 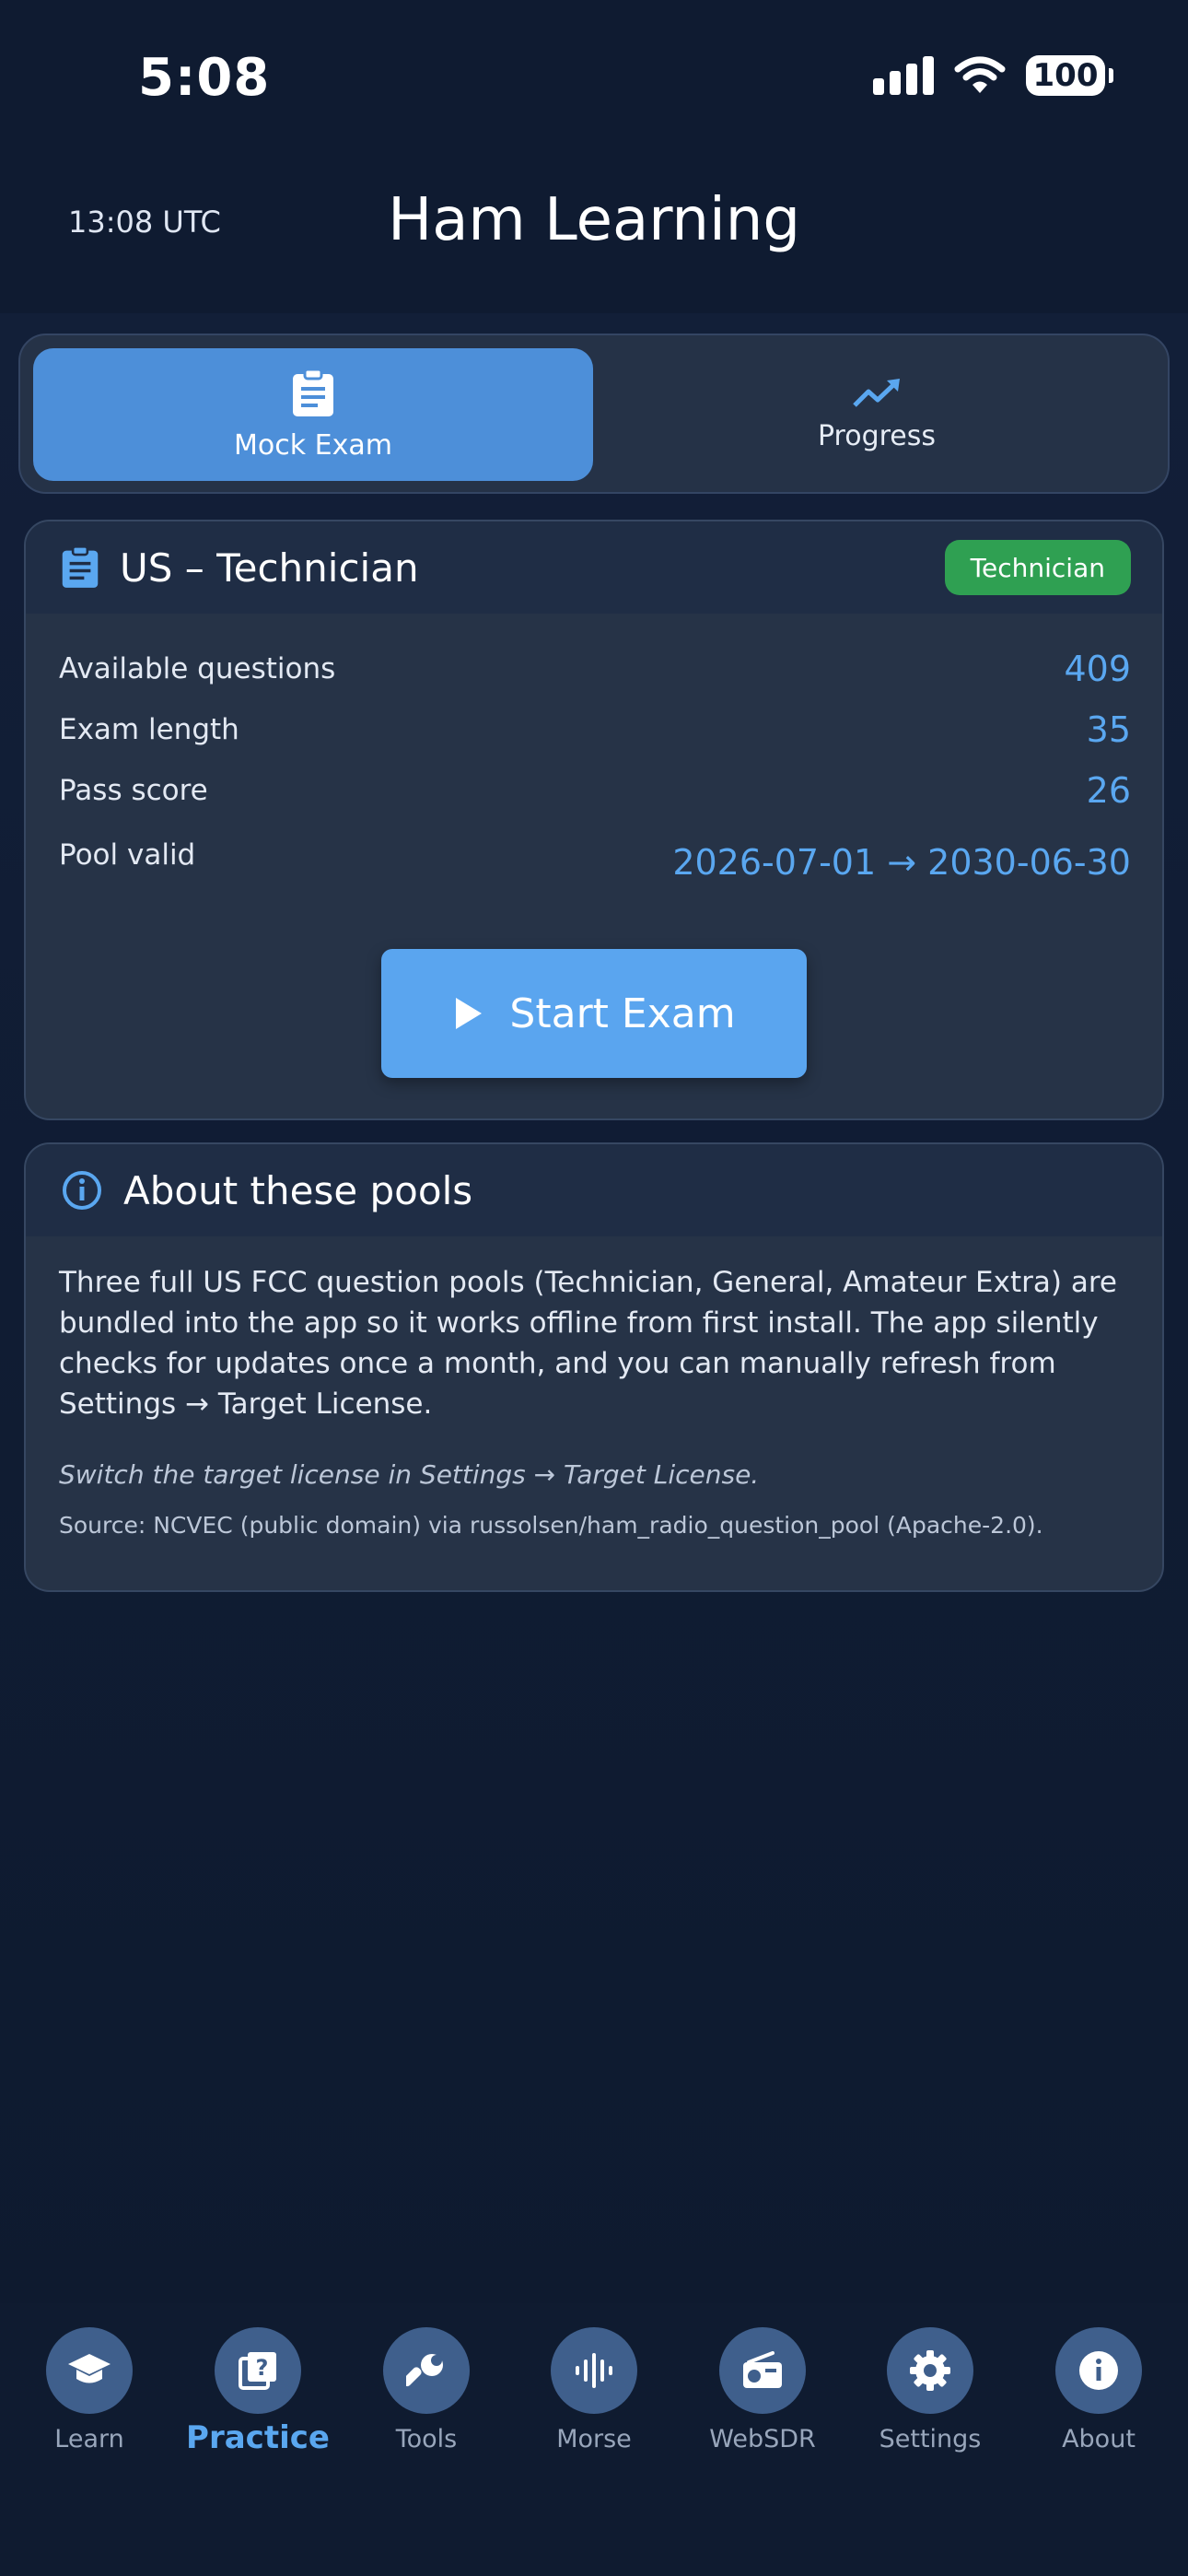 I want to click on status-bar: 5:08 100, so click(x=594, y=78).